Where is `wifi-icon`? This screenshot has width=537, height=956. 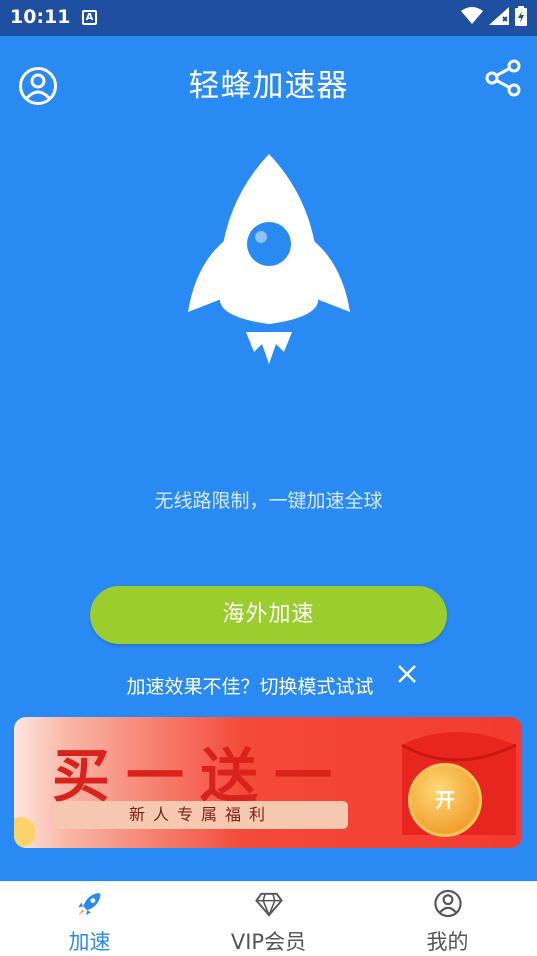
wifi-icon is located at coordinates (472, 15).